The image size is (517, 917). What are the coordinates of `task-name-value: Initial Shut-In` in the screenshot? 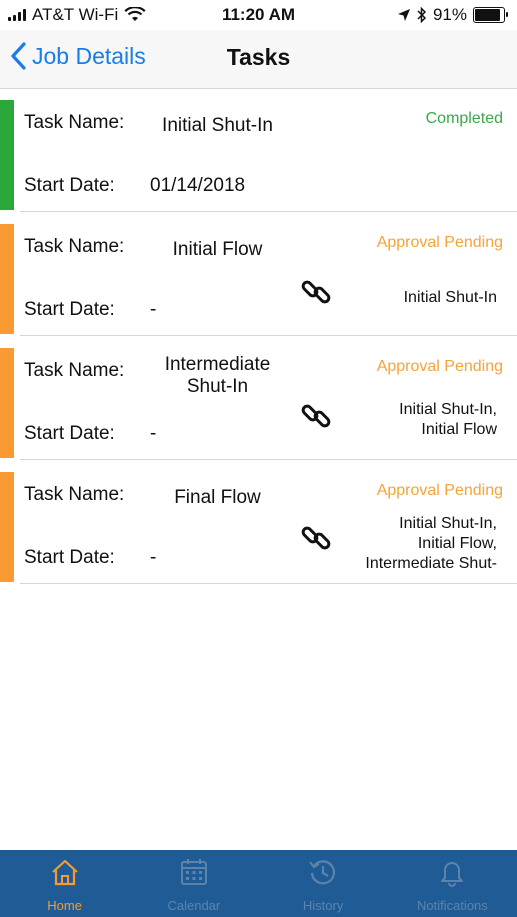 It's located at (217, 126).